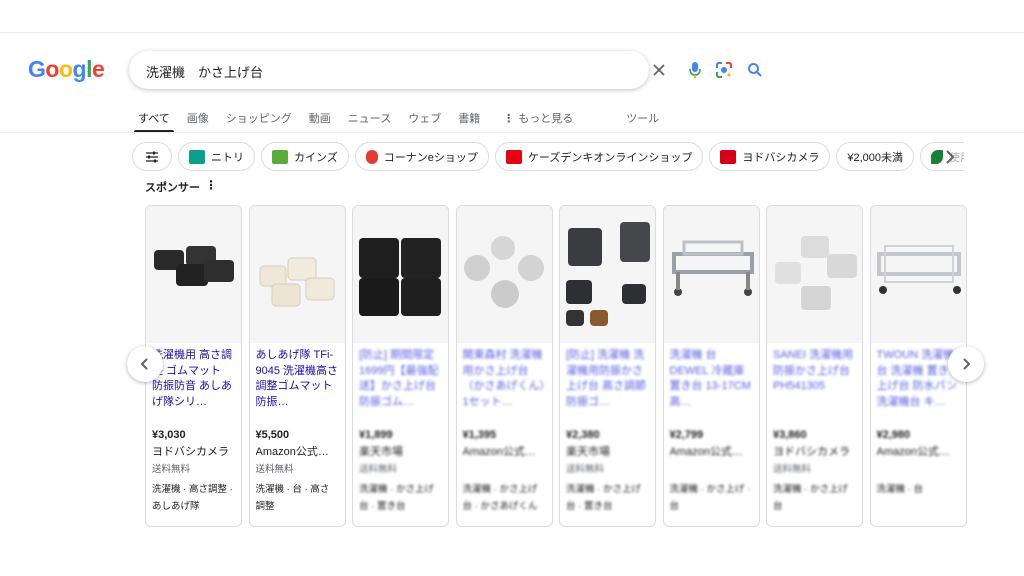  What do you see at coordinates (152, 156) in the screenshot?
I see `filter-settings-chip` at bounding box center [152, 156].